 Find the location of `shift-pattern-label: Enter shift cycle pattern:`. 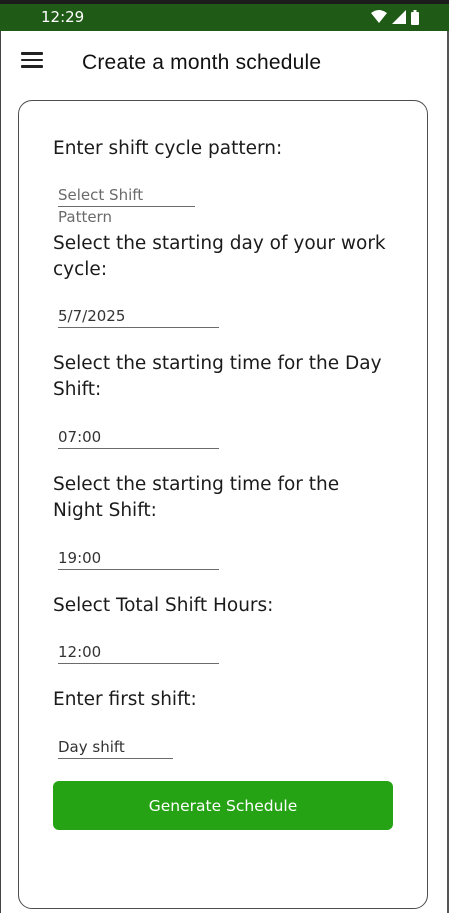

shift-pattern-label: Enter shift cycle pattern: is located at coordinates (168, 148).